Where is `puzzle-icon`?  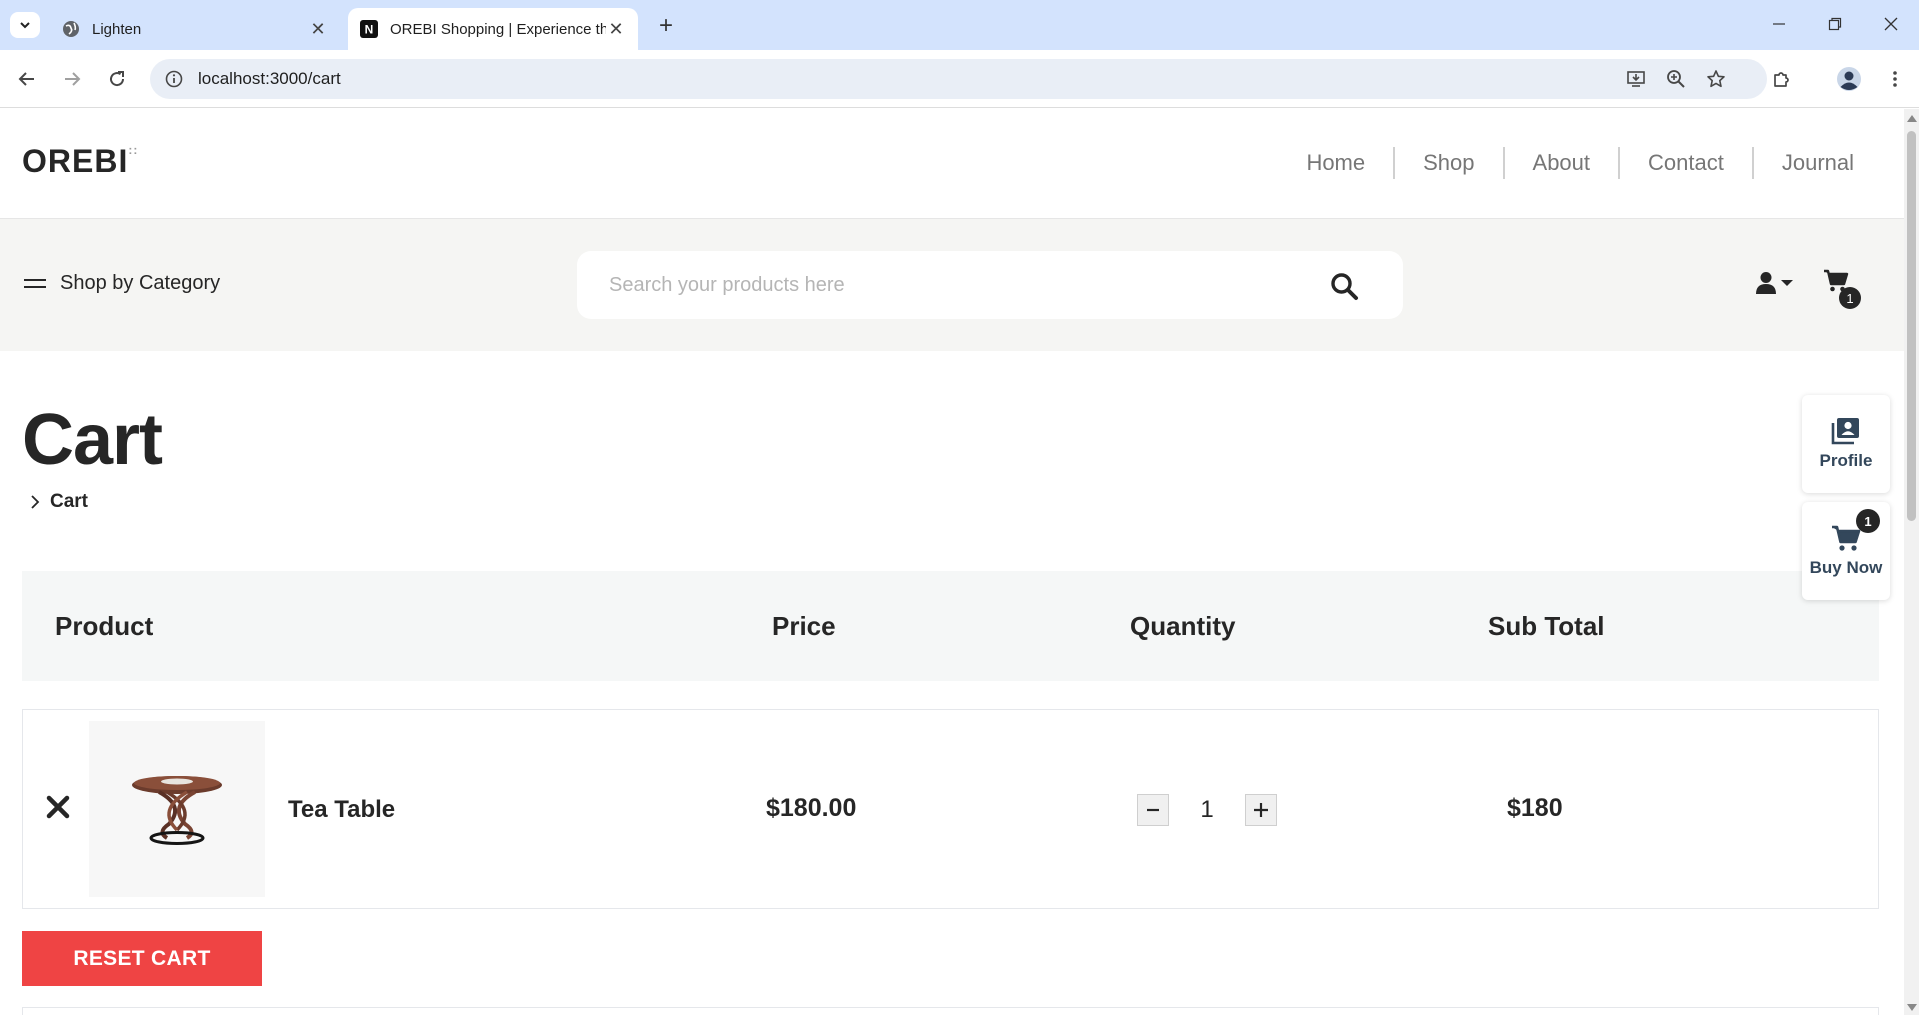
puzzle-icon is located at coordinates (1781, 79).